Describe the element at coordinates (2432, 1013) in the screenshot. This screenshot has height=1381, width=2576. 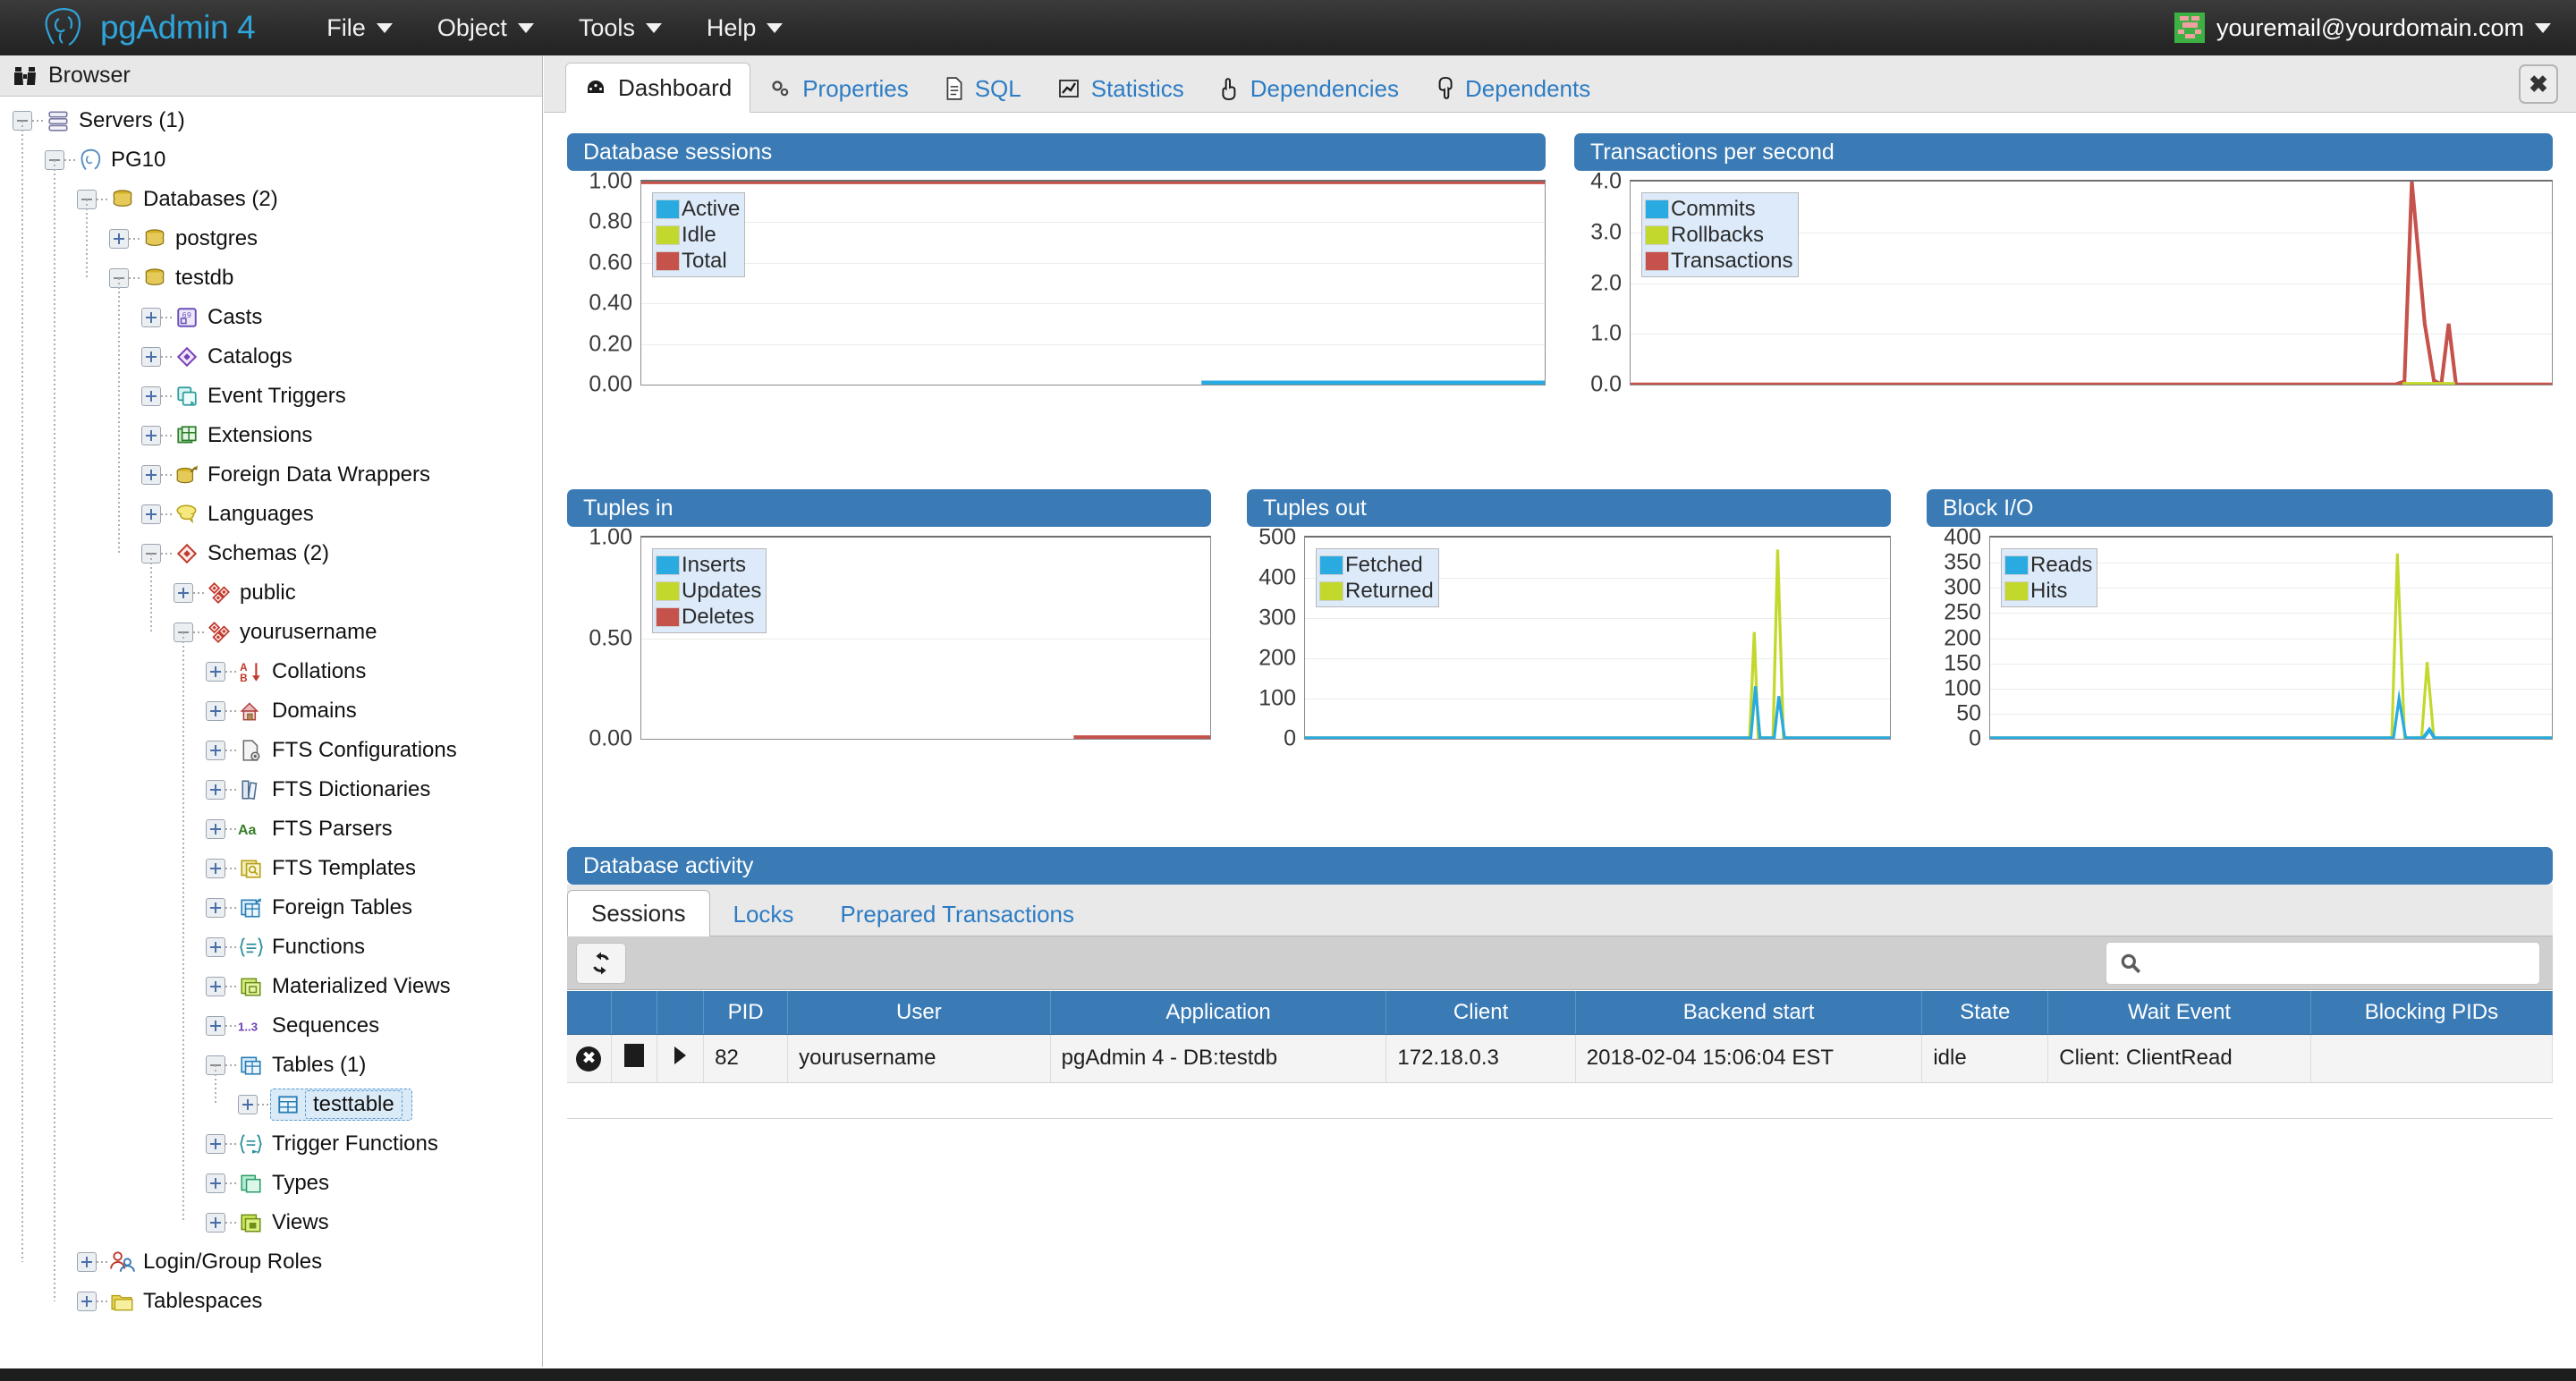
I see `col-blocking-pids: Blocking PIDs` at that location.